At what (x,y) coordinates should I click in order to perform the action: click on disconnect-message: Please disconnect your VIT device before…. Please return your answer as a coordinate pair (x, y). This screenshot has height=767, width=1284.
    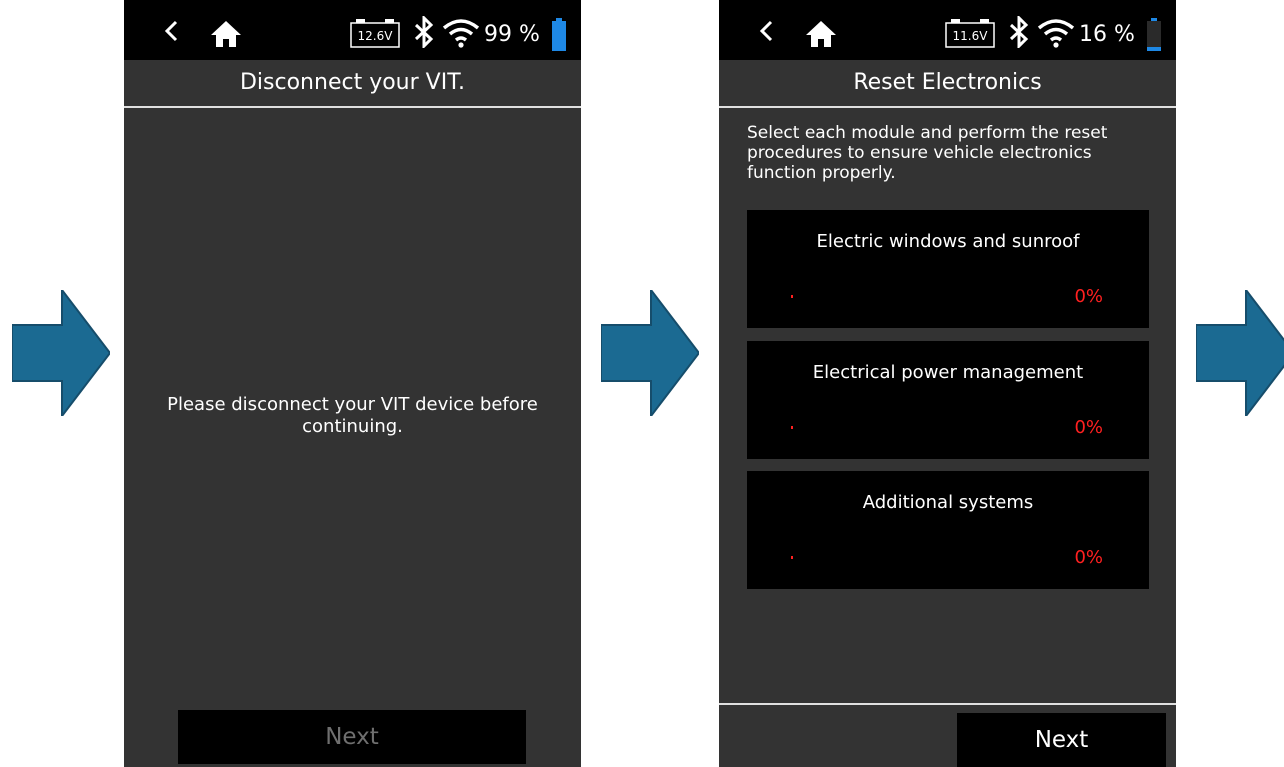
    Looking at the image, I should click on (352, 415).